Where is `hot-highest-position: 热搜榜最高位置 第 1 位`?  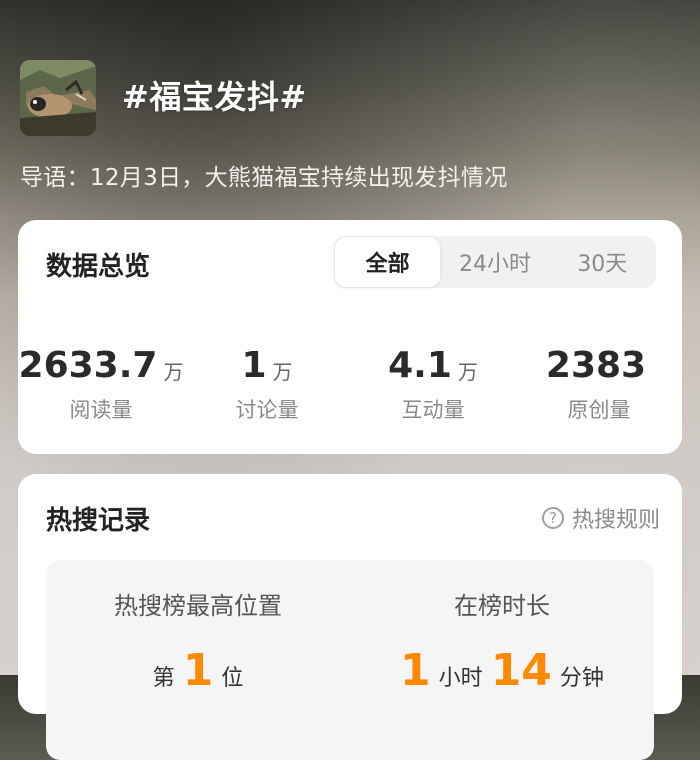 hot-highest-position: 热搜榜最高位置 第 1 位 is located at coordinates (198, 639).